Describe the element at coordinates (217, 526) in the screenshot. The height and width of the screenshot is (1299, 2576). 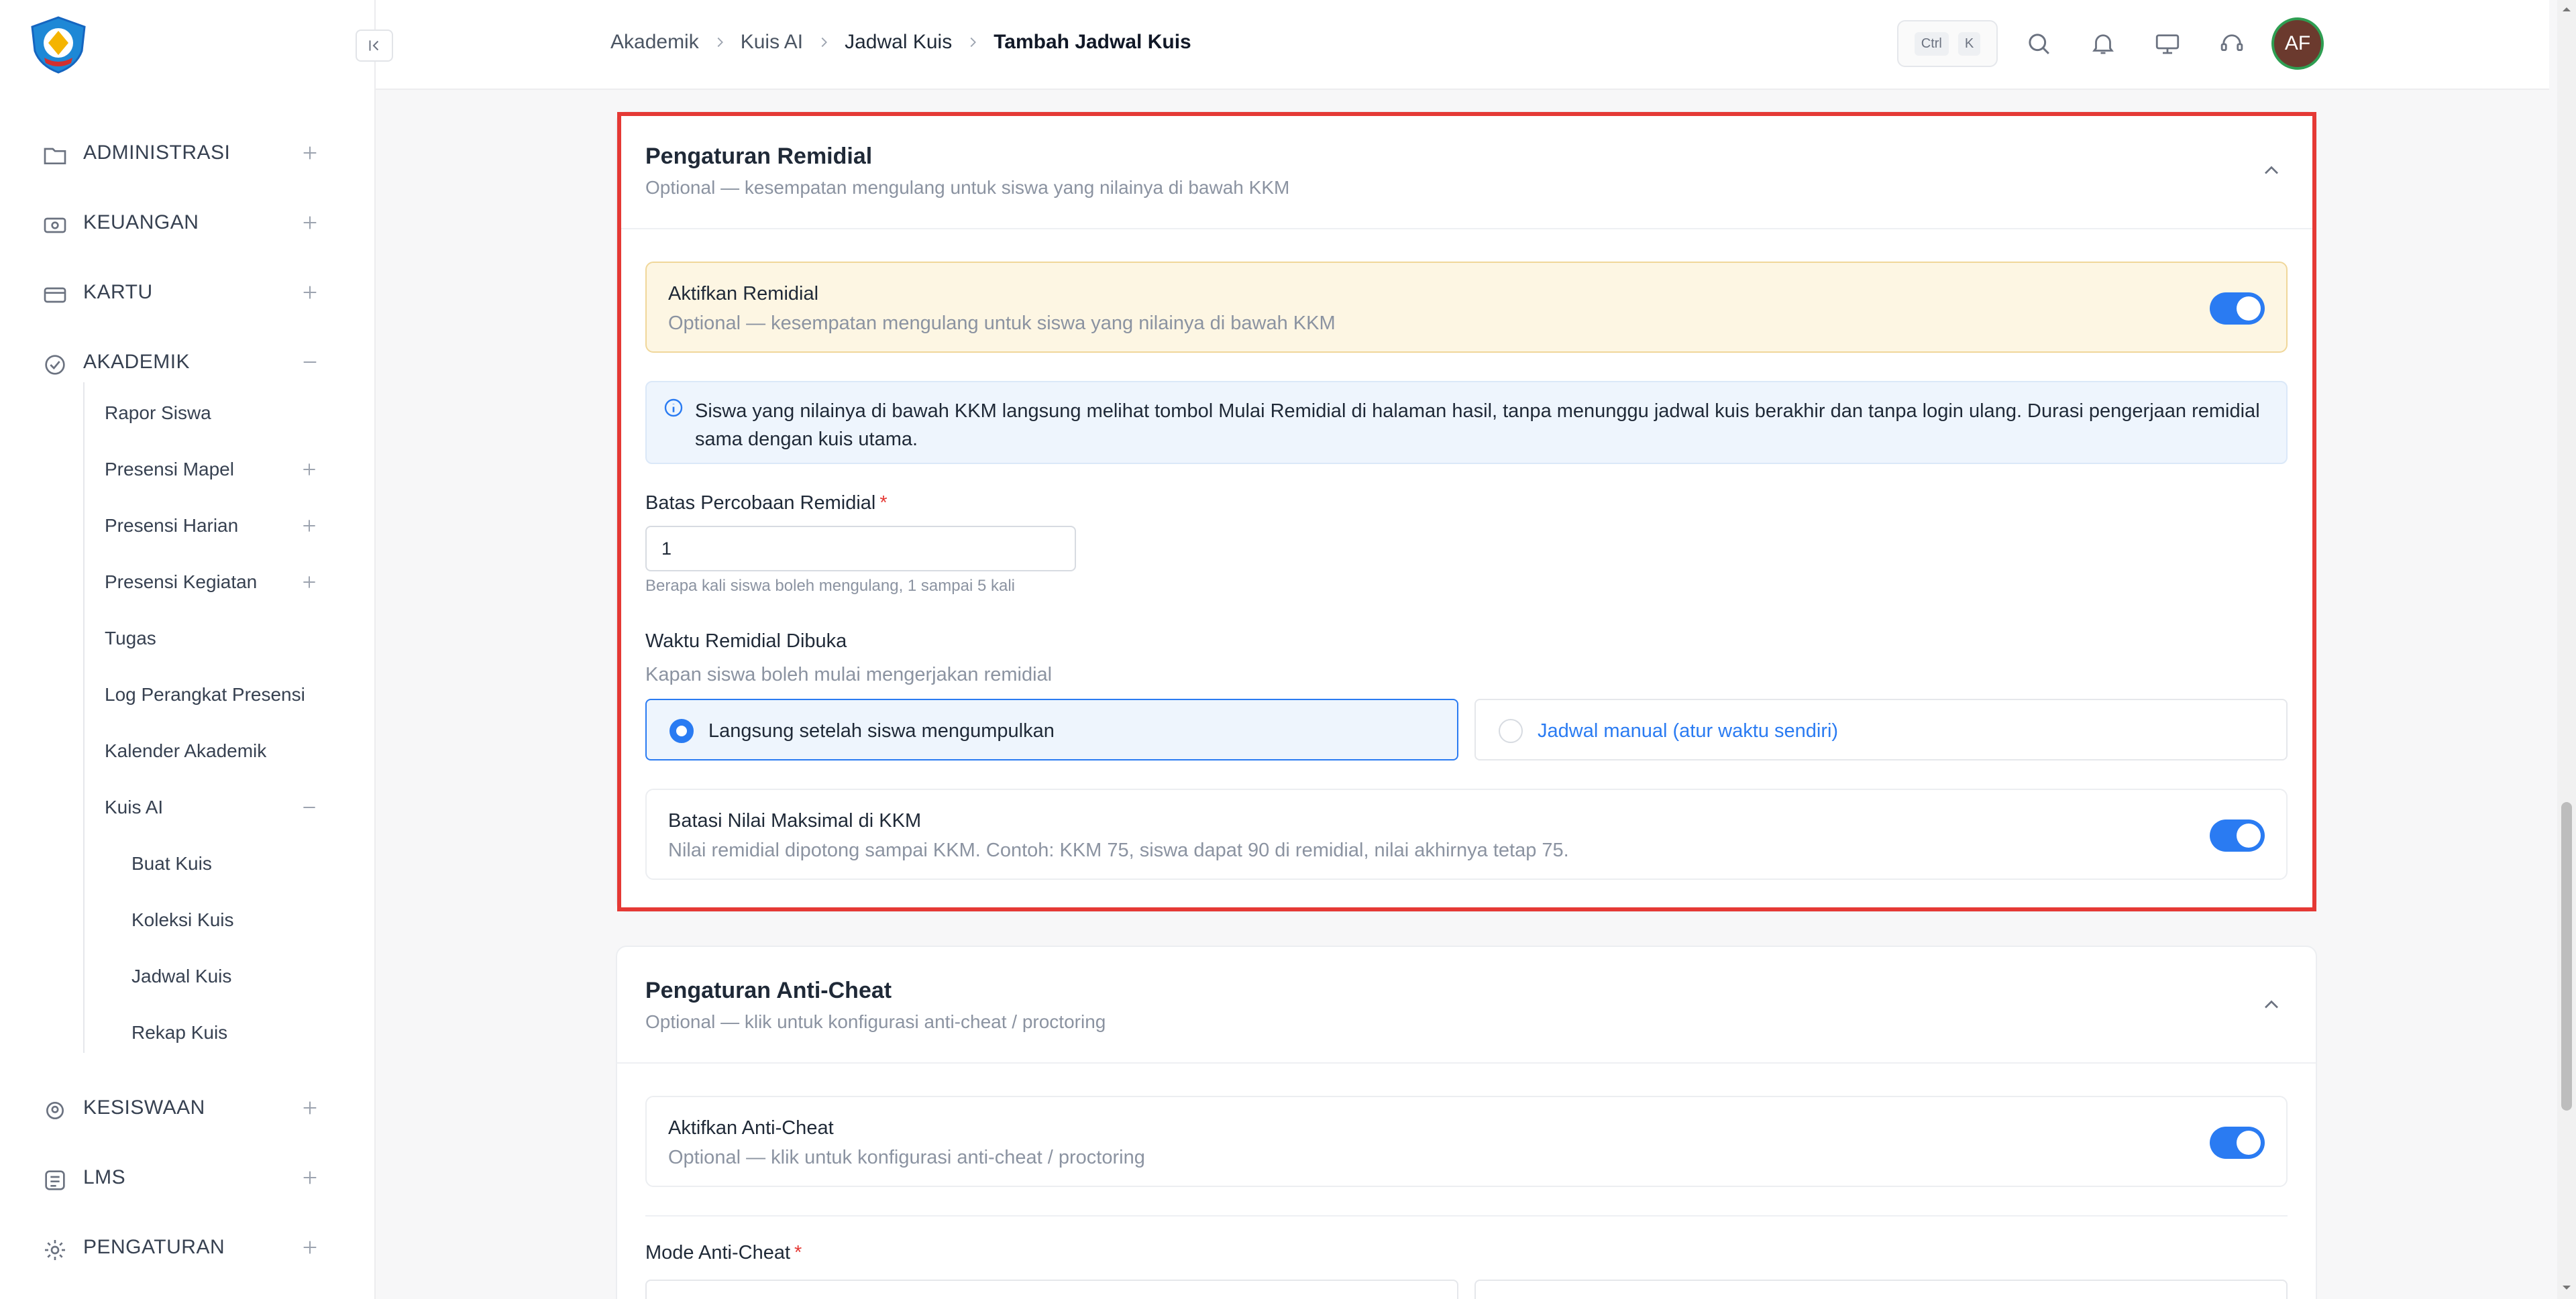
I see `sidebar-item-presensi-harian: Presensi Harian` at that location.